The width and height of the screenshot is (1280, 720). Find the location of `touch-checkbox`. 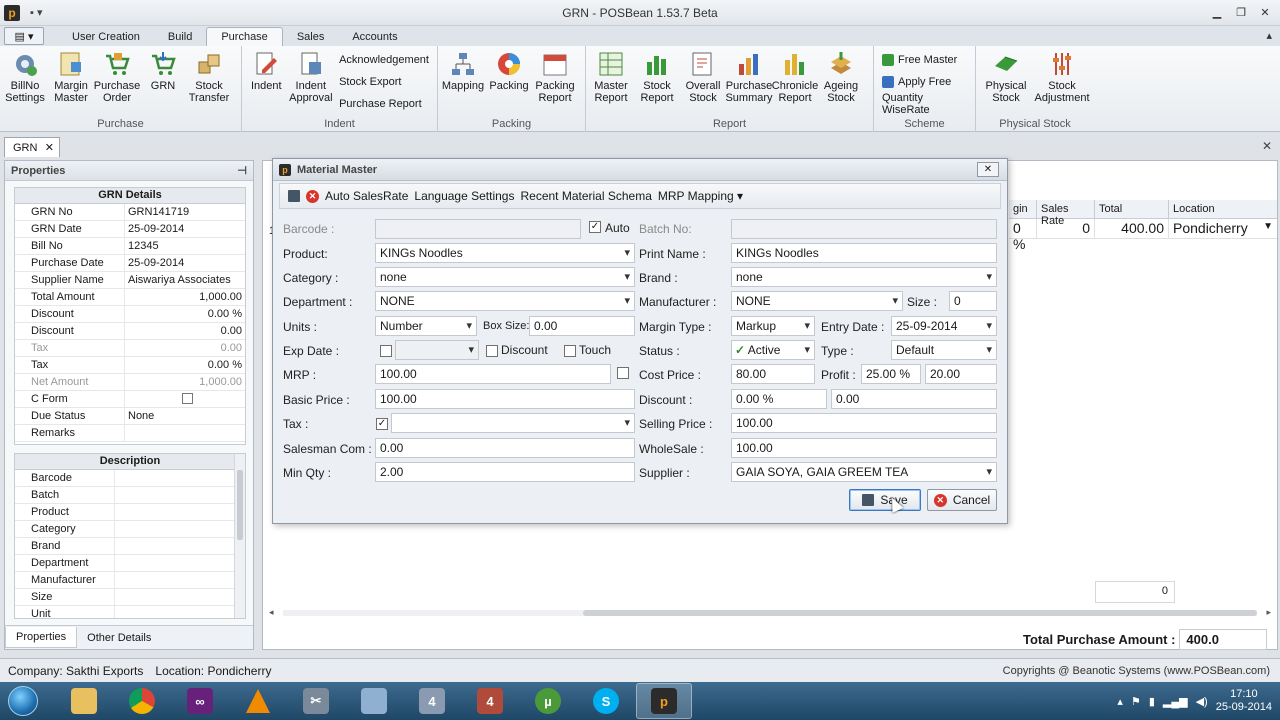

touch-checkbox is located at coordinates (570, 351).